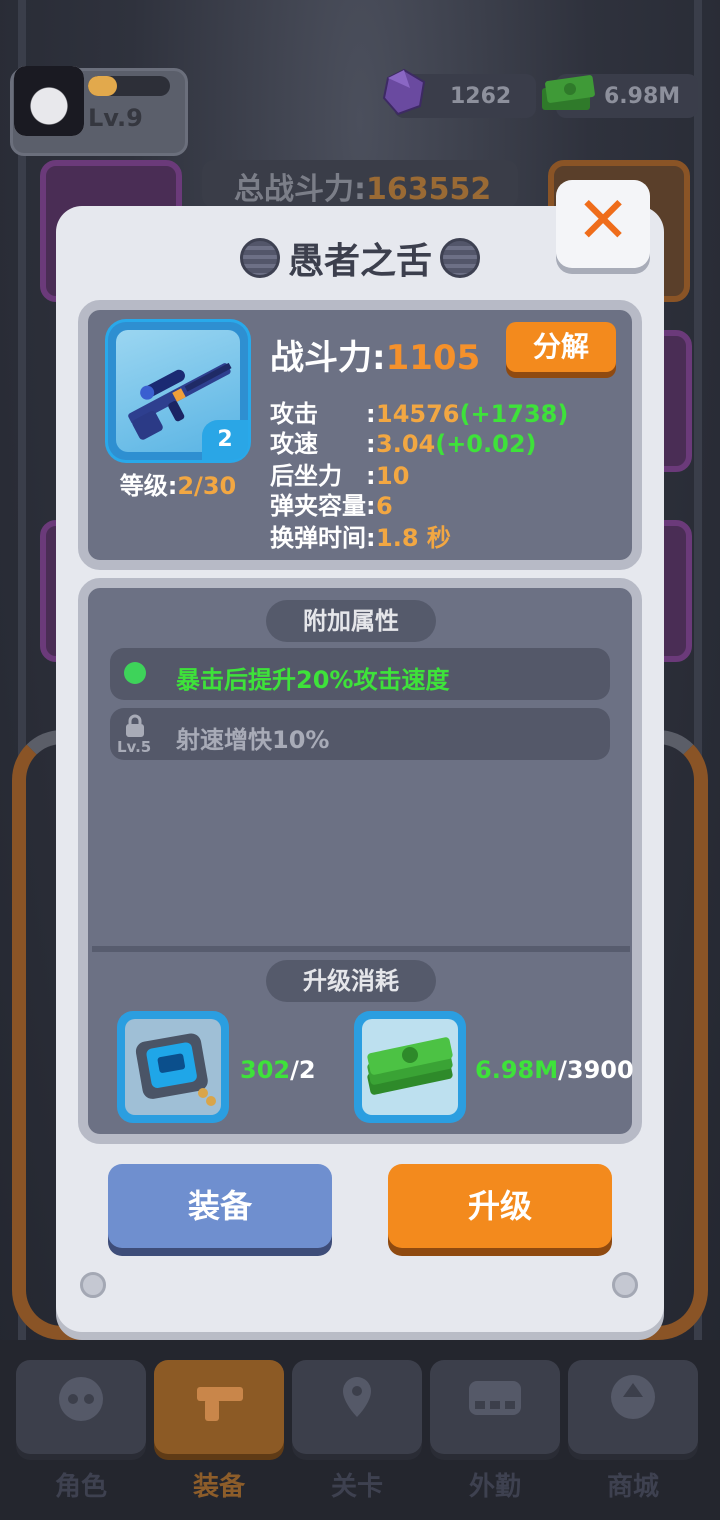  Describe the element at coordinates (135, 673) in the screenshot. I see `unlocked-dot-icon` at that location.